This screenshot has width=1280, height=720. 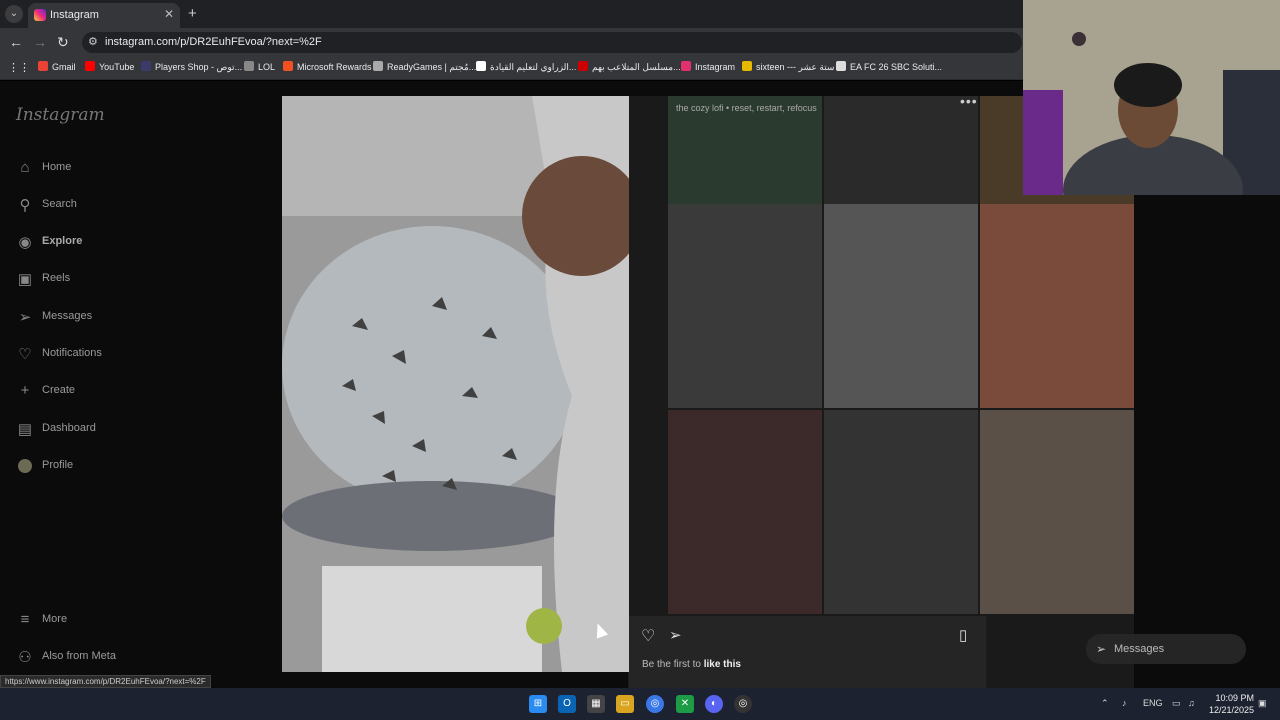 What do you see at coordinates (16, 42) in the screenshot?
I see `back-icon: ←` at bounding box center [16, 42].